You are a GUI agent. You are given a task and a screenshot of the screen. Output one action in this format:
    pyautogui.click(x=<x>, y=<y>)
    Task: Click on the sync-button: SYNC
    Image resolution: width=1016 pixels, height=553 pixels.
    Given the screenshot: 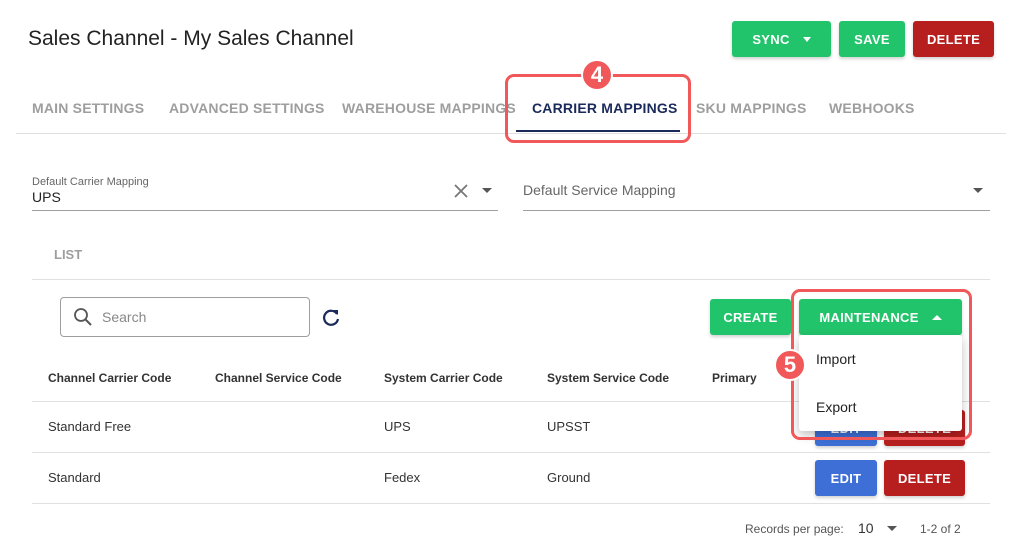 What is the action you would take?
    pyautogui.click(x=781, y=39)
    